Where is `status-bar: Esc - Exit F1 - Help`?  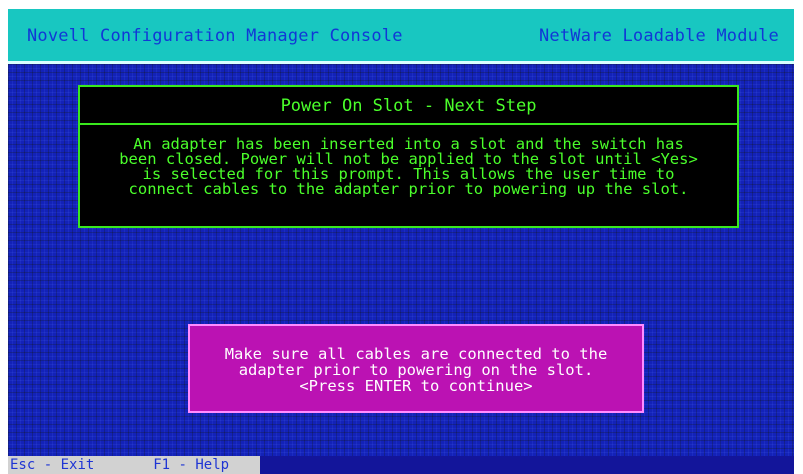
status-bar: Esc - Exit F1 - Help is located at coordinates (401, 465).